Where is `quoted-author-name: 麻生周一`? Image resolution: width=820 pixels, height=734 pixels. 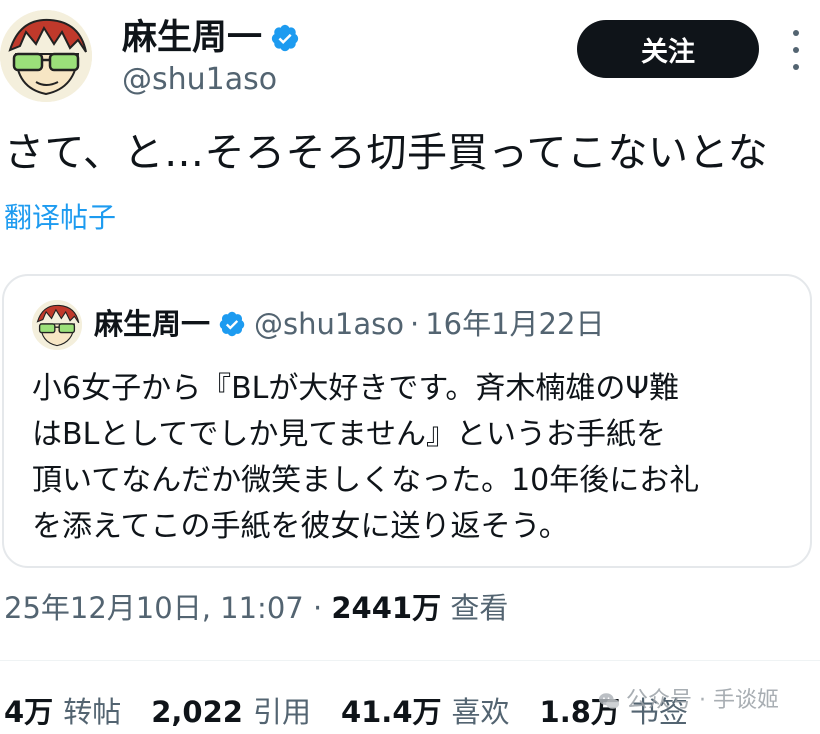 quoted-author-name: 麻生周一 is located at coordinates (152, 324).